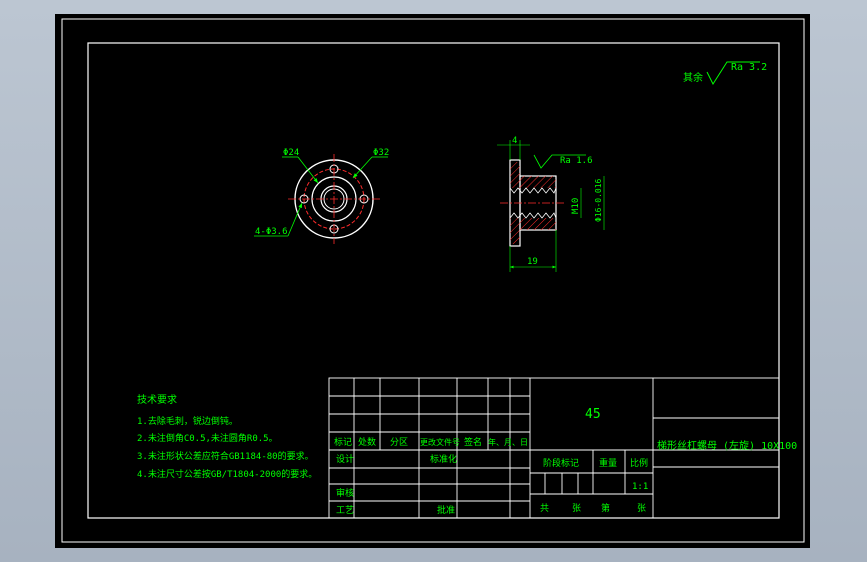  Describe the element at coordinates (544, 508) in the screenshot. I see `hdr-total: 共` at that location.